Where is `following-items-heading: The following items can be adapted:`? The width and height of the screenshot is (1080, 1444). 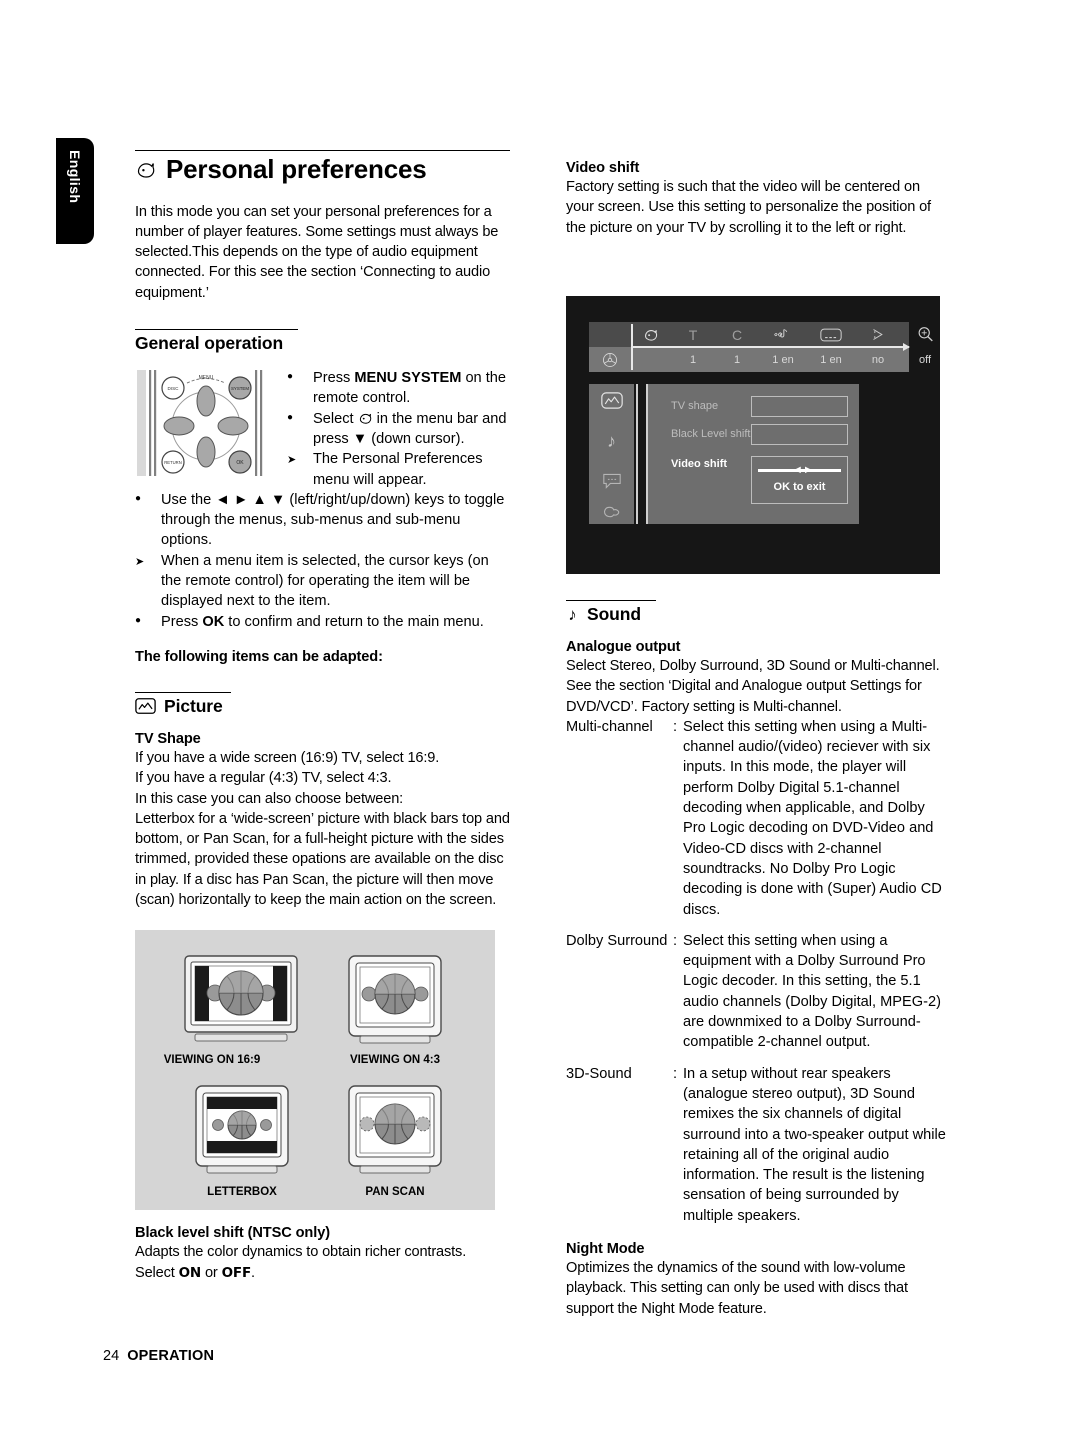 following-items-heading: The following items can be adapted: is located at coordinates (259, 656).